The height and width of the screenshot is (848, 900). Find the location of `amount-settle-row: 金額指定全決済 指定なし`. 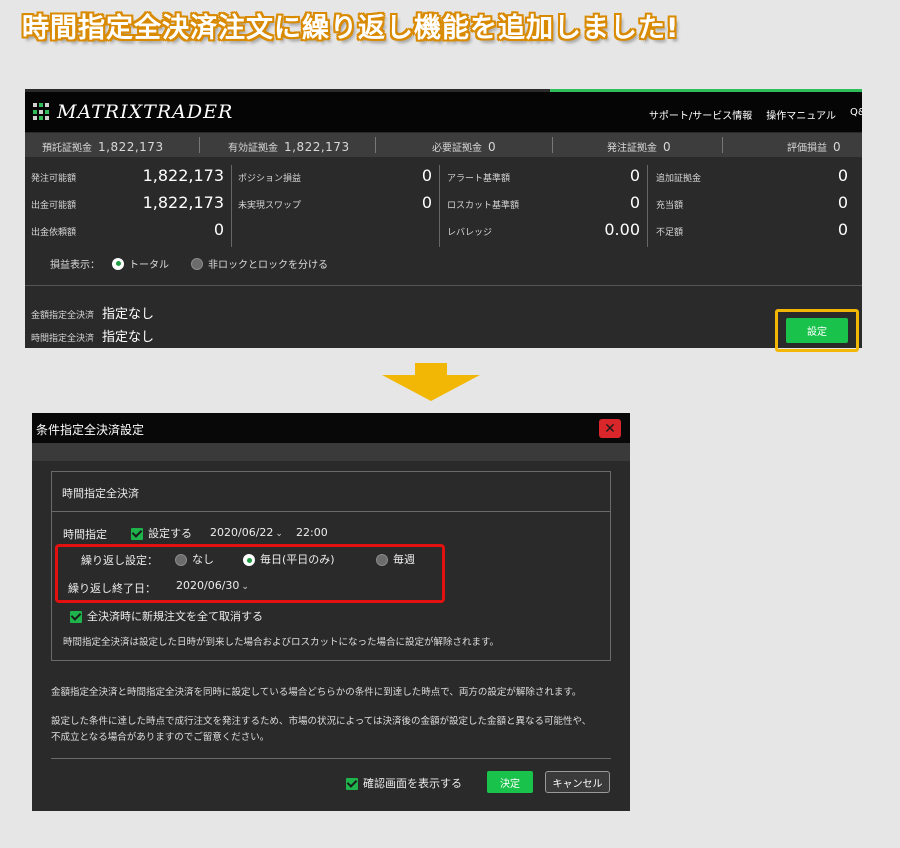

amount-settle-row: 金額指定全決済 指定なし is located at coordinates (93, 314).